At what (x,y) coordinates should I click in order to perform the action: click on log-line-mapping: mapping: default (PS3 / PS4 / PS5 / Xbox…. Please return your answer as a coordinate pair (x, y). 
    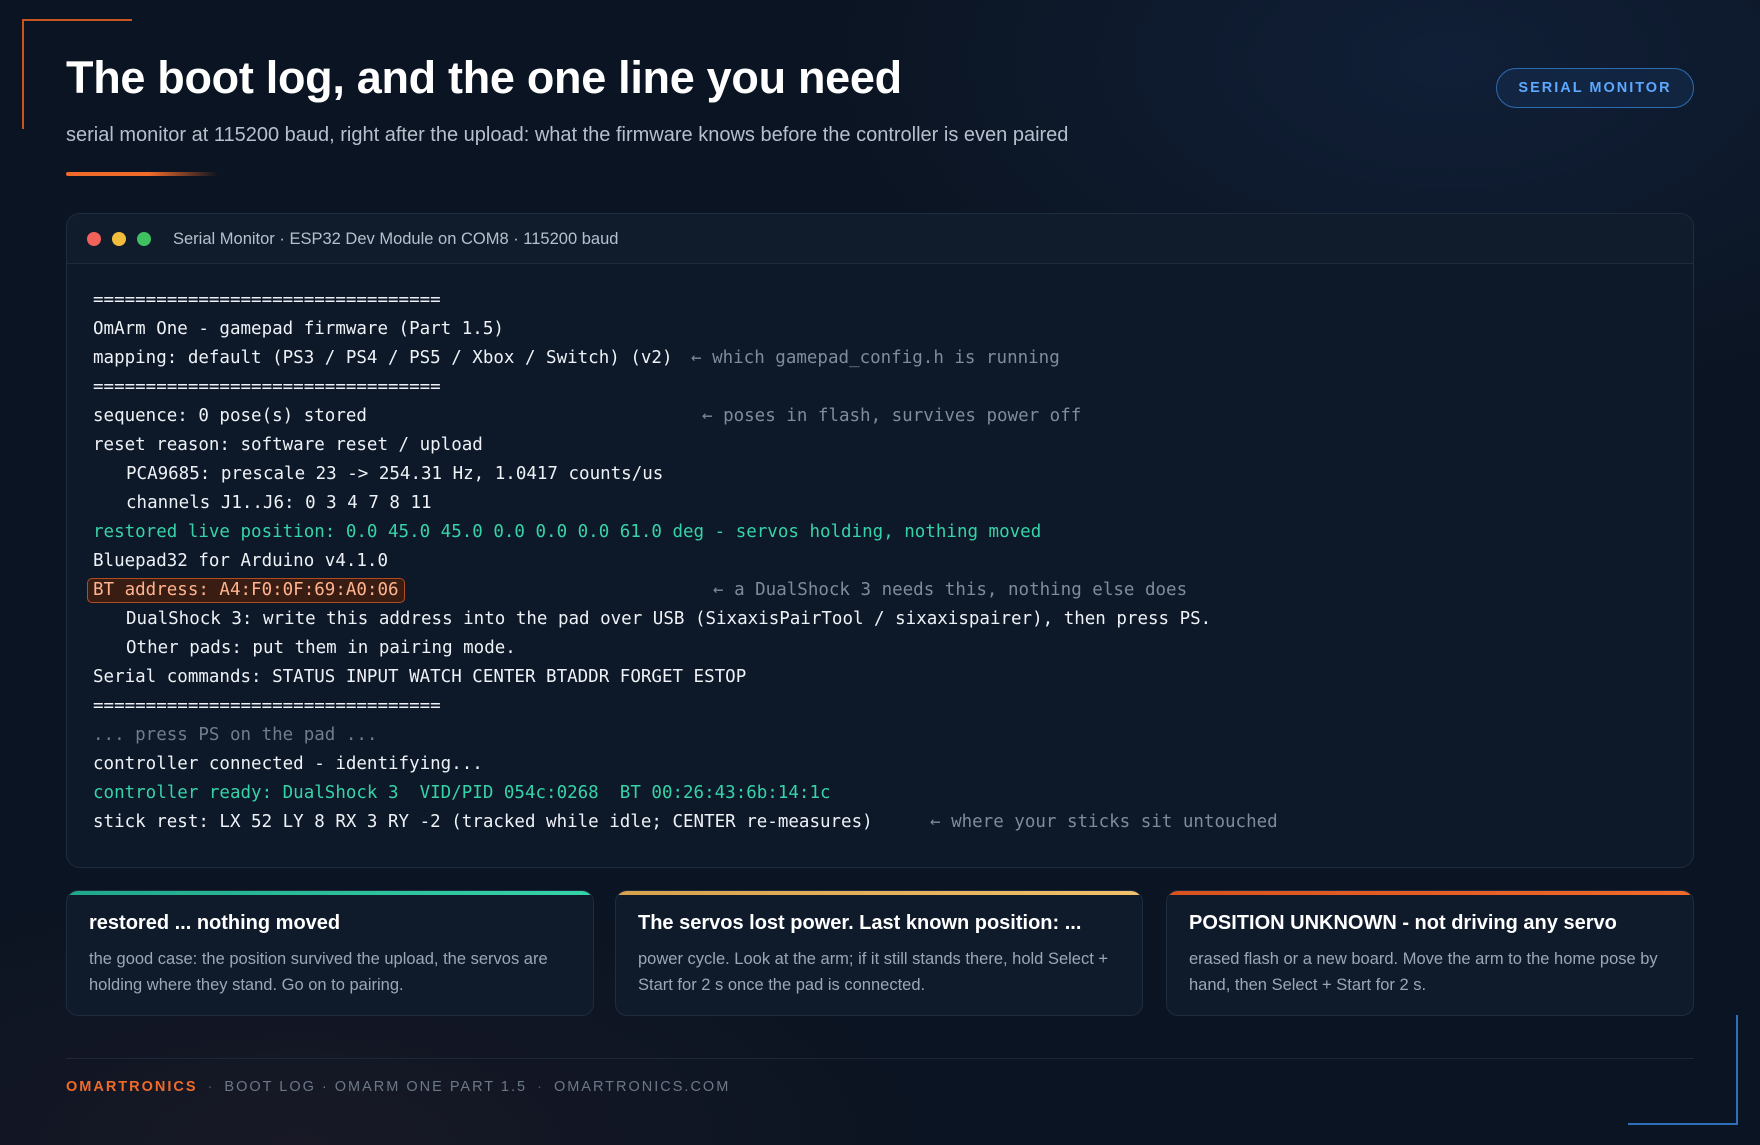
    Looking at the image, I should click on (888, 358).